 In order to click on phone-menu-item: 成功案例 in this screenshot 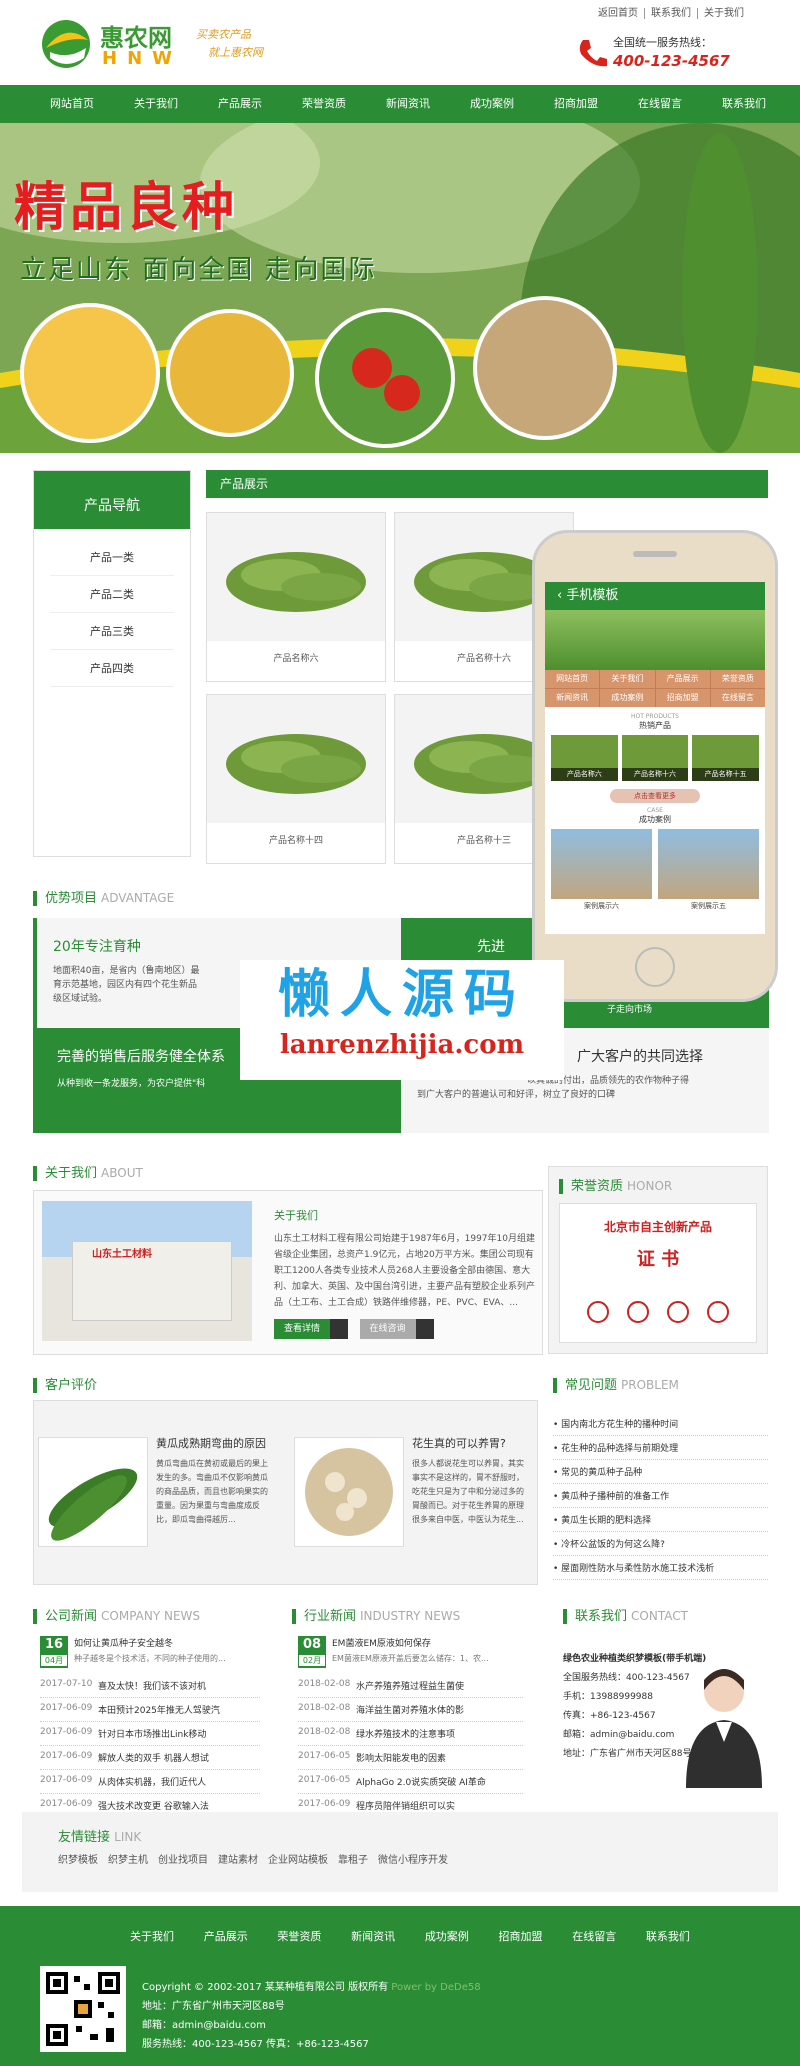, I will do `click(627, 698)`.